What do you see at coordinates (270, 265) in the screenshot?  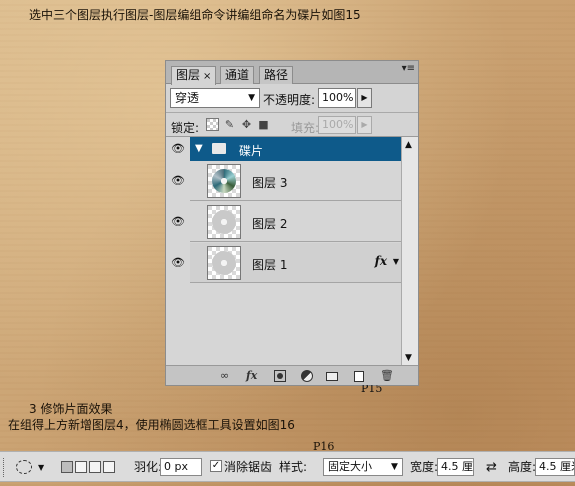 I see `layer-name: 图层 1` at bounding box center [270, 265].